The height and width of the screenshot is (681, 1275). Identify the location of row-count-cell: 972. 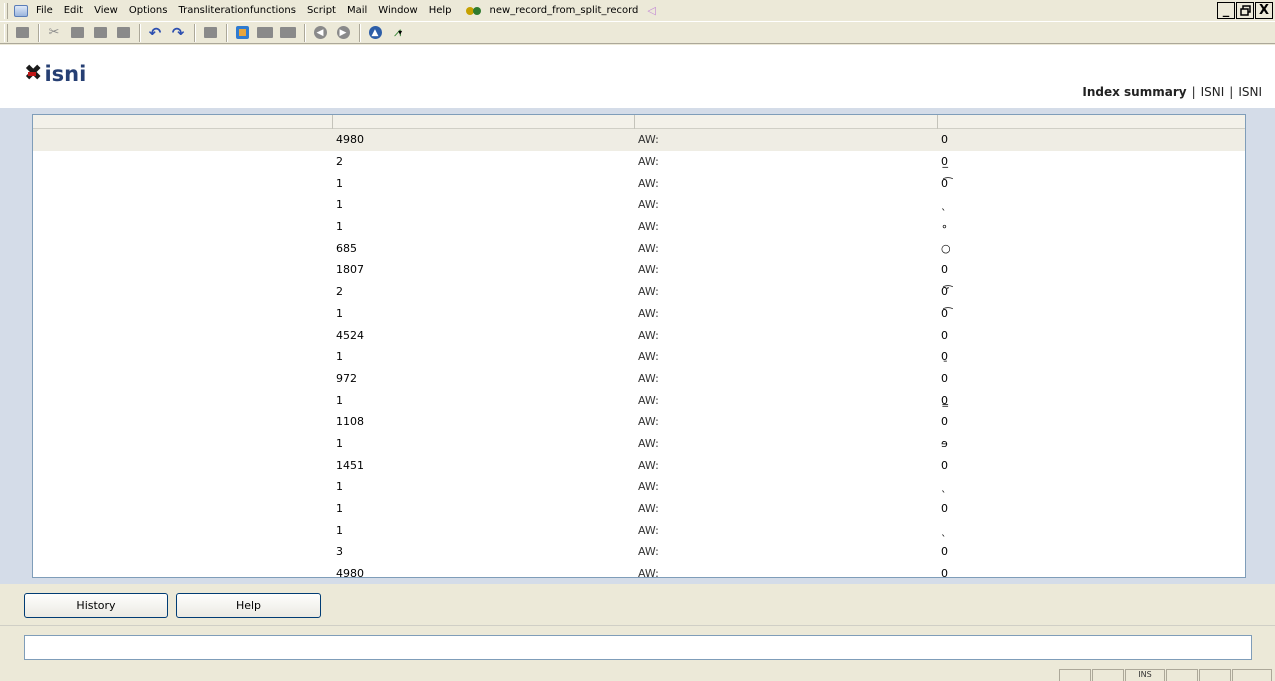
(346, 378).